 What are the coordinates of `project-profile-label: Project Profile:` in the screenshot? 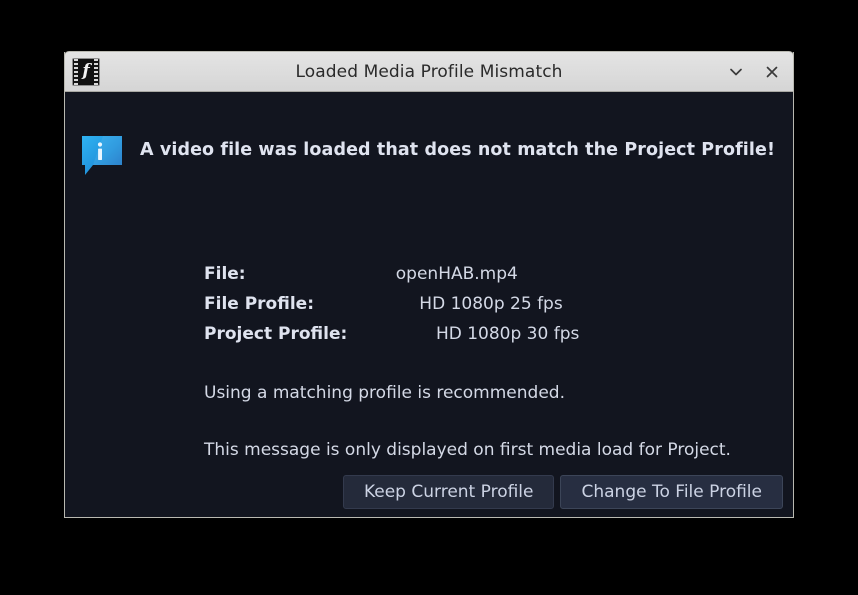 It's located at (276, 334).